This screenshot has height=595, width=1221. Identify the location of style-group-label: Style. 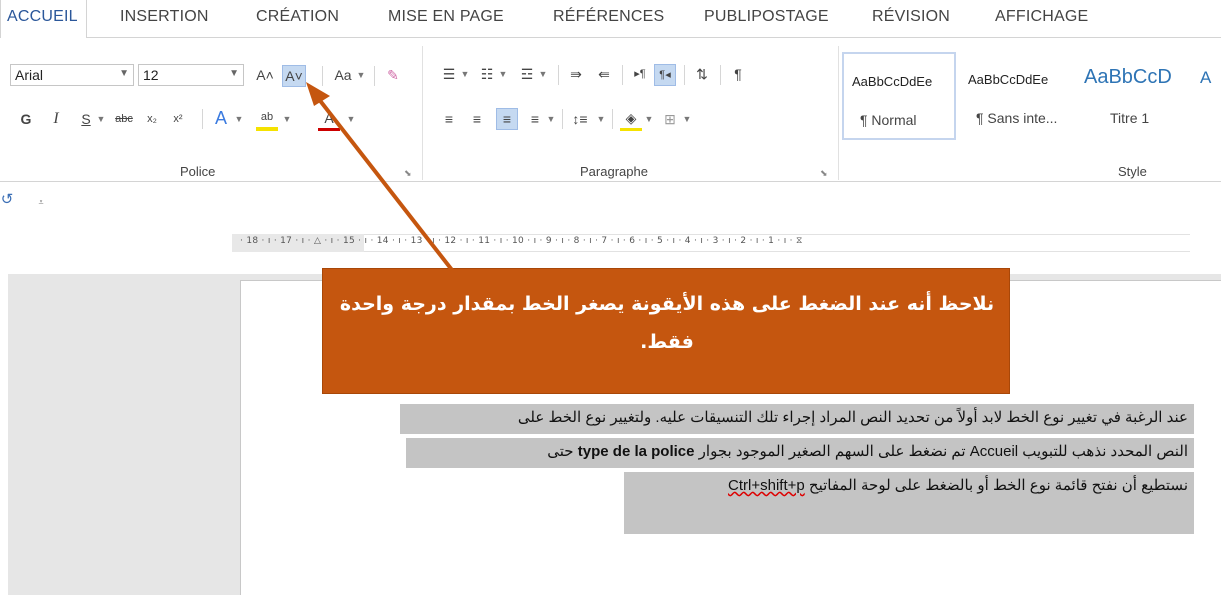
(1132, 171).